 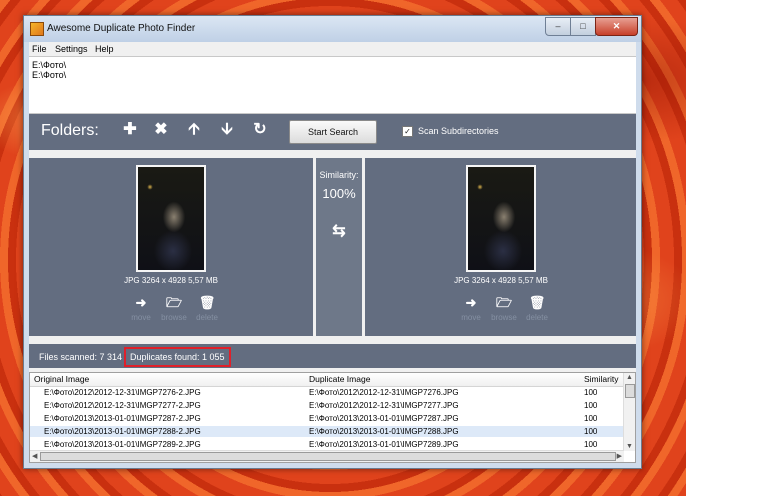 I want to click on close-button: ✕, so click(x=616, y=26).